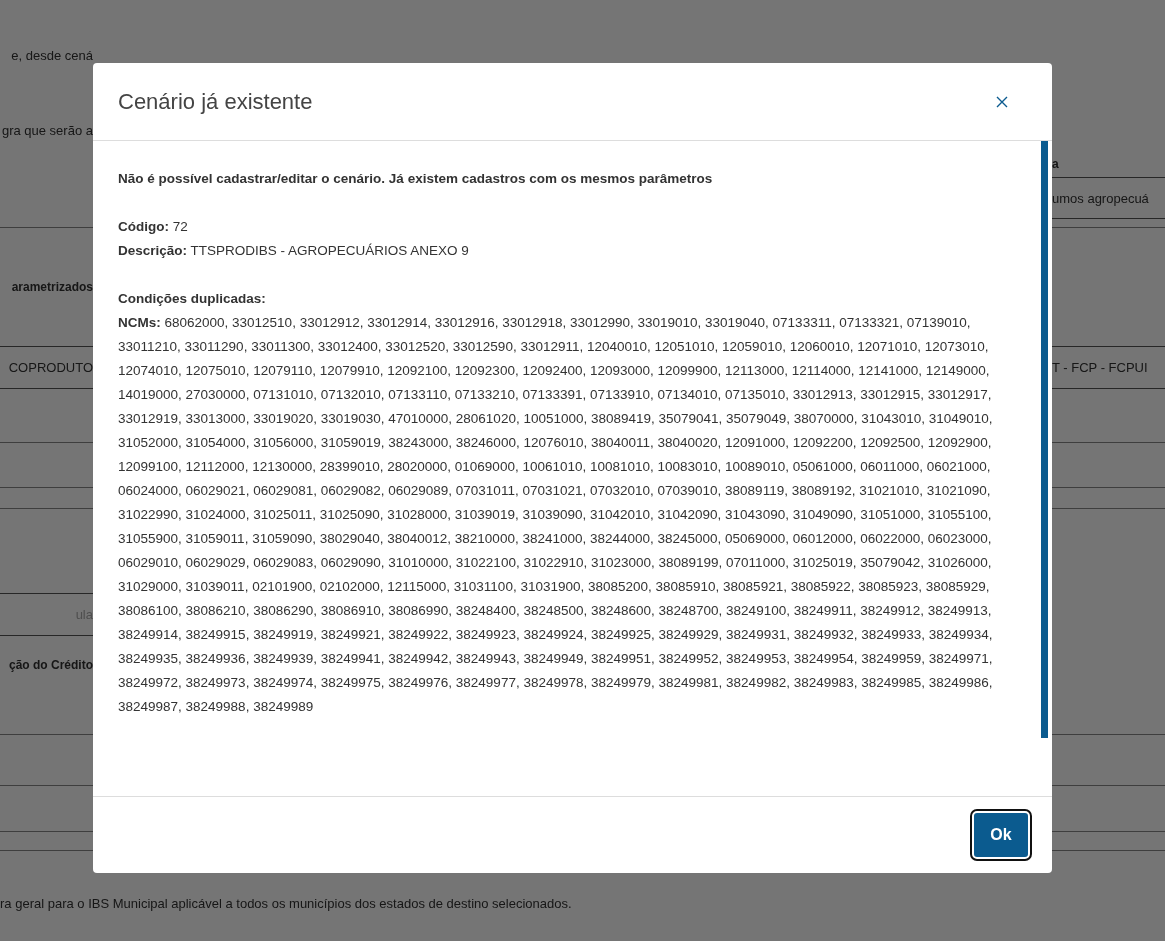 The width and height of the screenshot is (1165, 941). I want to click on section-label: arametrizados, so click(52, 287).